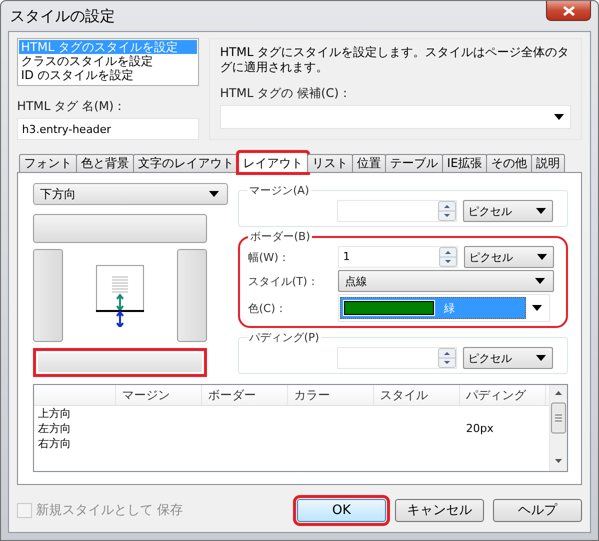 The image size is (599, 541). I want to click on side-dropdown: 下方向, so click(130, 194).